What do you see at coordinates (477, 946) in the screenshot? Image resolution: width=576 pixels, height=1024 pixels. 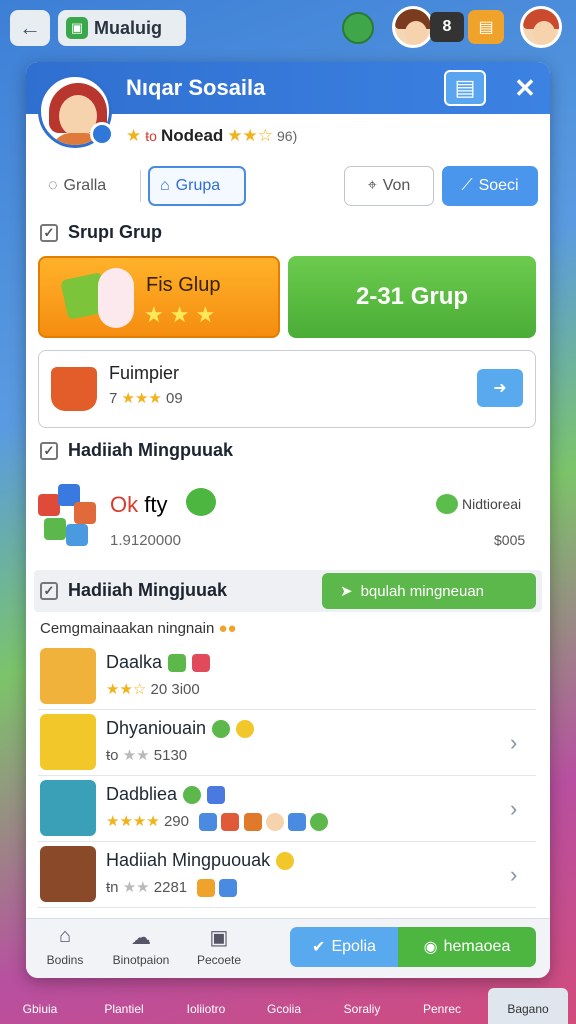 I see `message-button-label: hemaoea` at bounding box center [477, 946].